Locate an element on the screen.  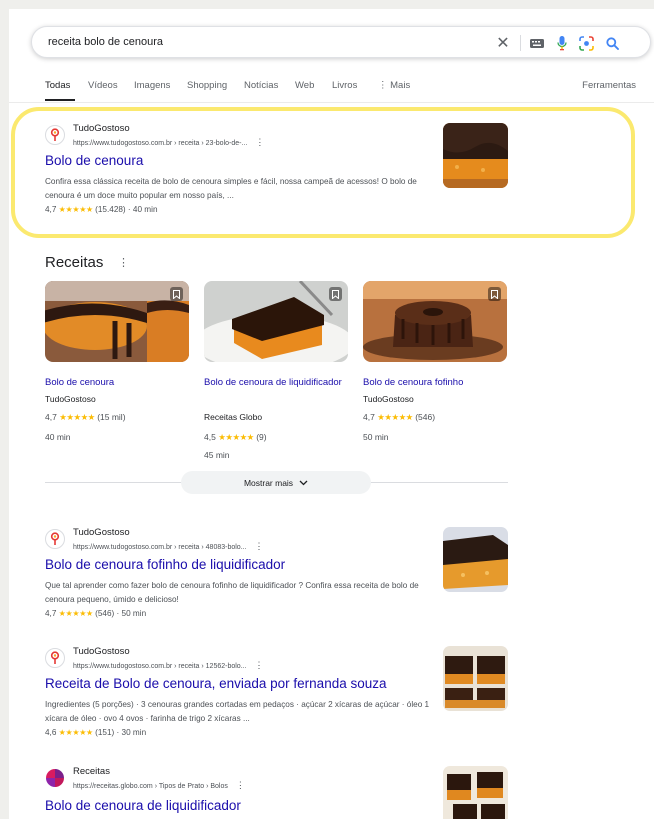
recipe-rating: 4,5 ★★★★★ (9) is located at coordinates (235, 437).